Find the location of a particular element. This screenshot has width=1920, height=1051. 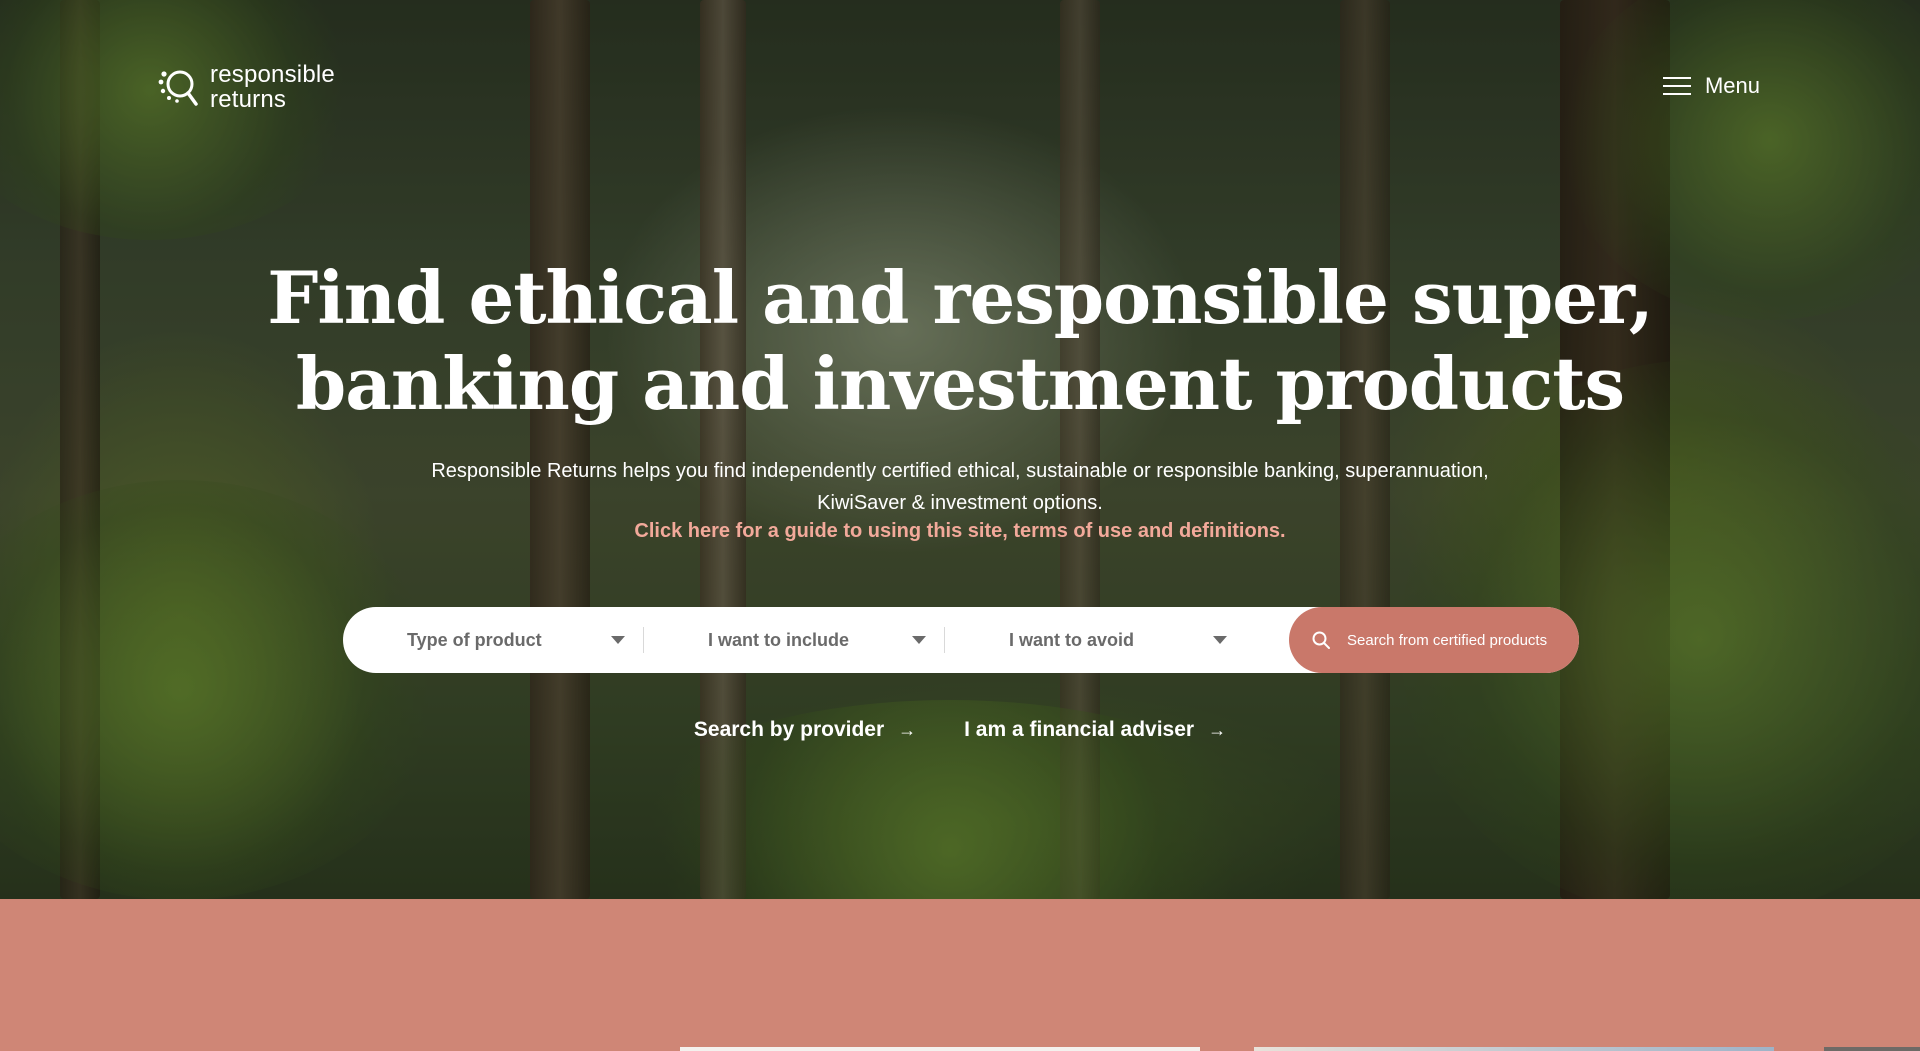

hero-description-line2: KiwiSaver & investment options. is located at coordinates (960, 503).